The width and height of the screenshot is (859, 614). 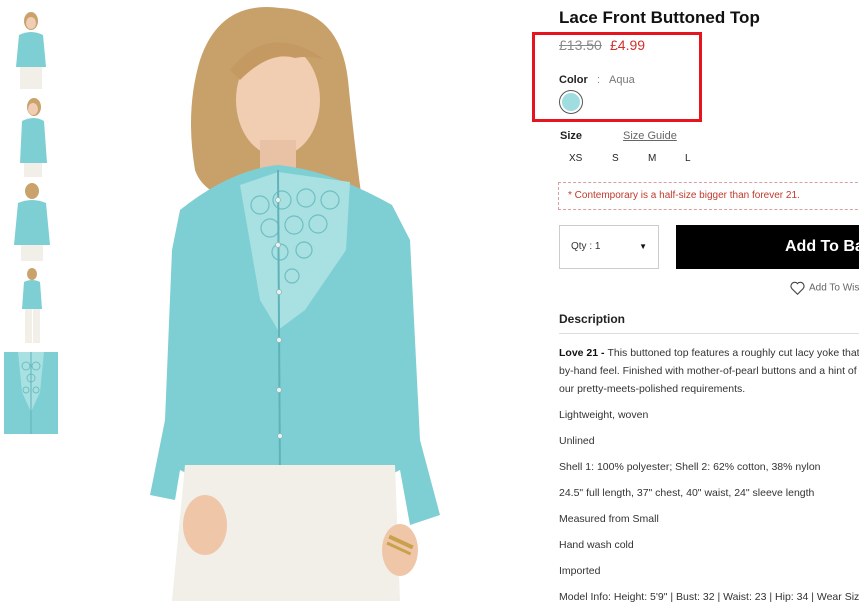 I want to click on detail-item: Hand wash cold, so click(x=596, y=545).